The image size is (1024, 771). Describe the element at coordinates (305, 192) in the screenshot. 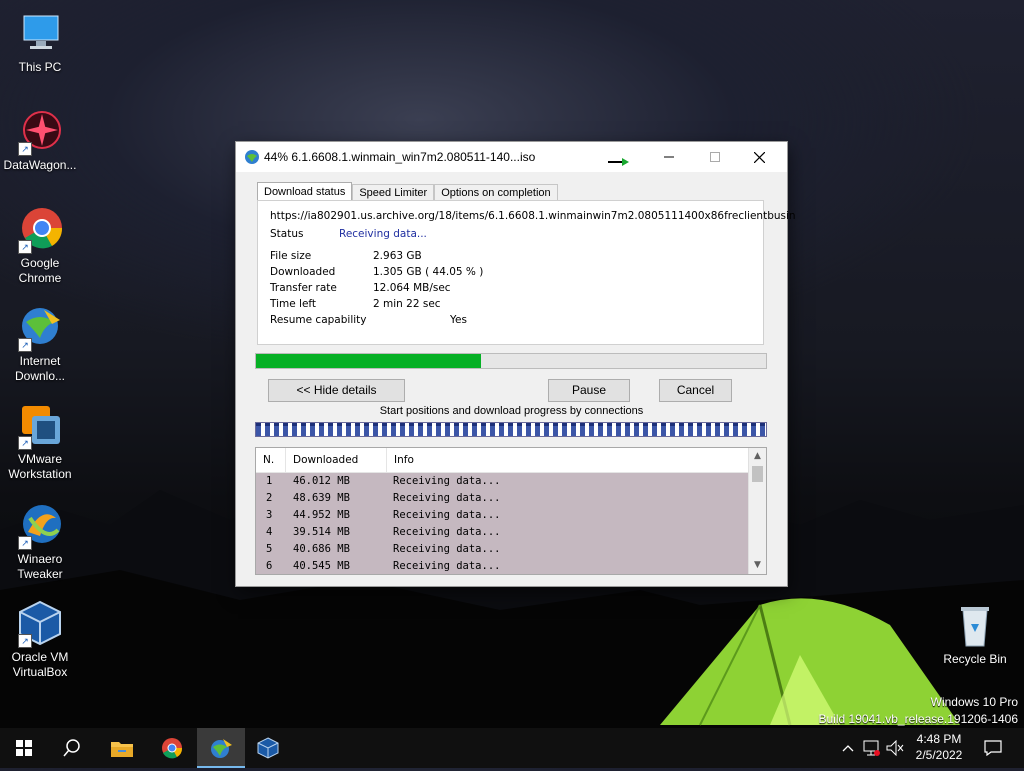

I see `tab-download-status: Download status` at that location.